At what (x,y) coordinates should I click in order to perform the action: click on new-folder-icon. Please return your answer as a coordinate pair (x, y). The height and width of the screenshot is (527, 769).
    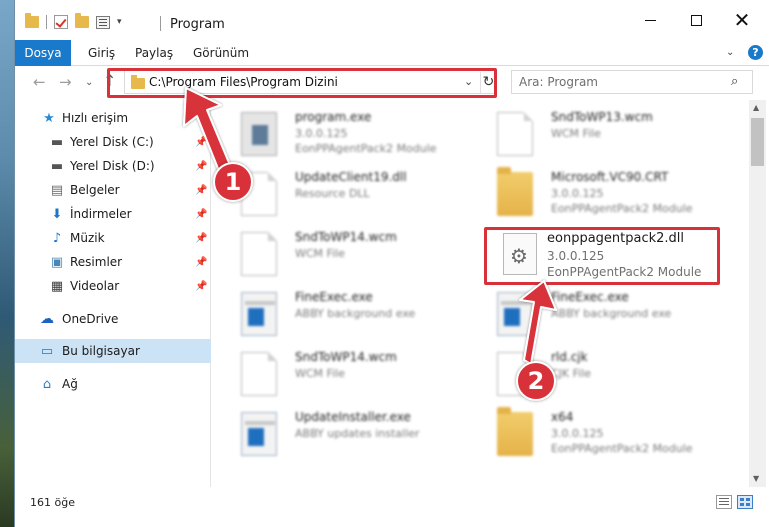
    Looking at the image, I should click on (82, 20).